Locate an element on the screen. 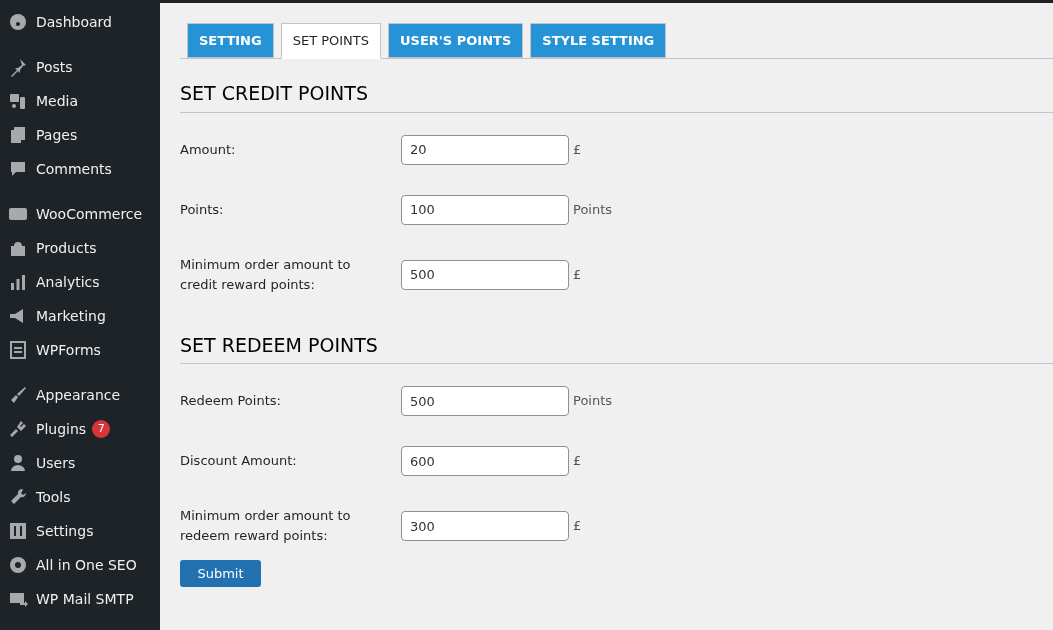 The height and width of the screenshot is (630, 1053). input-field: 600 is located at coordinates (485, 461).